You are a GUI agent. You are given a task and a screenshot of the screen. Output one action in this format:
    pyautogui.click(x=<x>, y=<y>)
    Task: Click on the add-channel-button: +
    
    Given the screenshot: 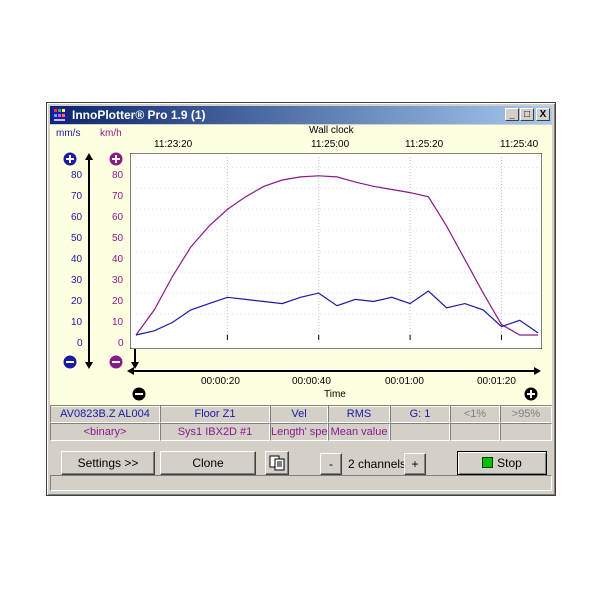 What is the action you would take?
    pyautogui.click(x=415, y=464)
    